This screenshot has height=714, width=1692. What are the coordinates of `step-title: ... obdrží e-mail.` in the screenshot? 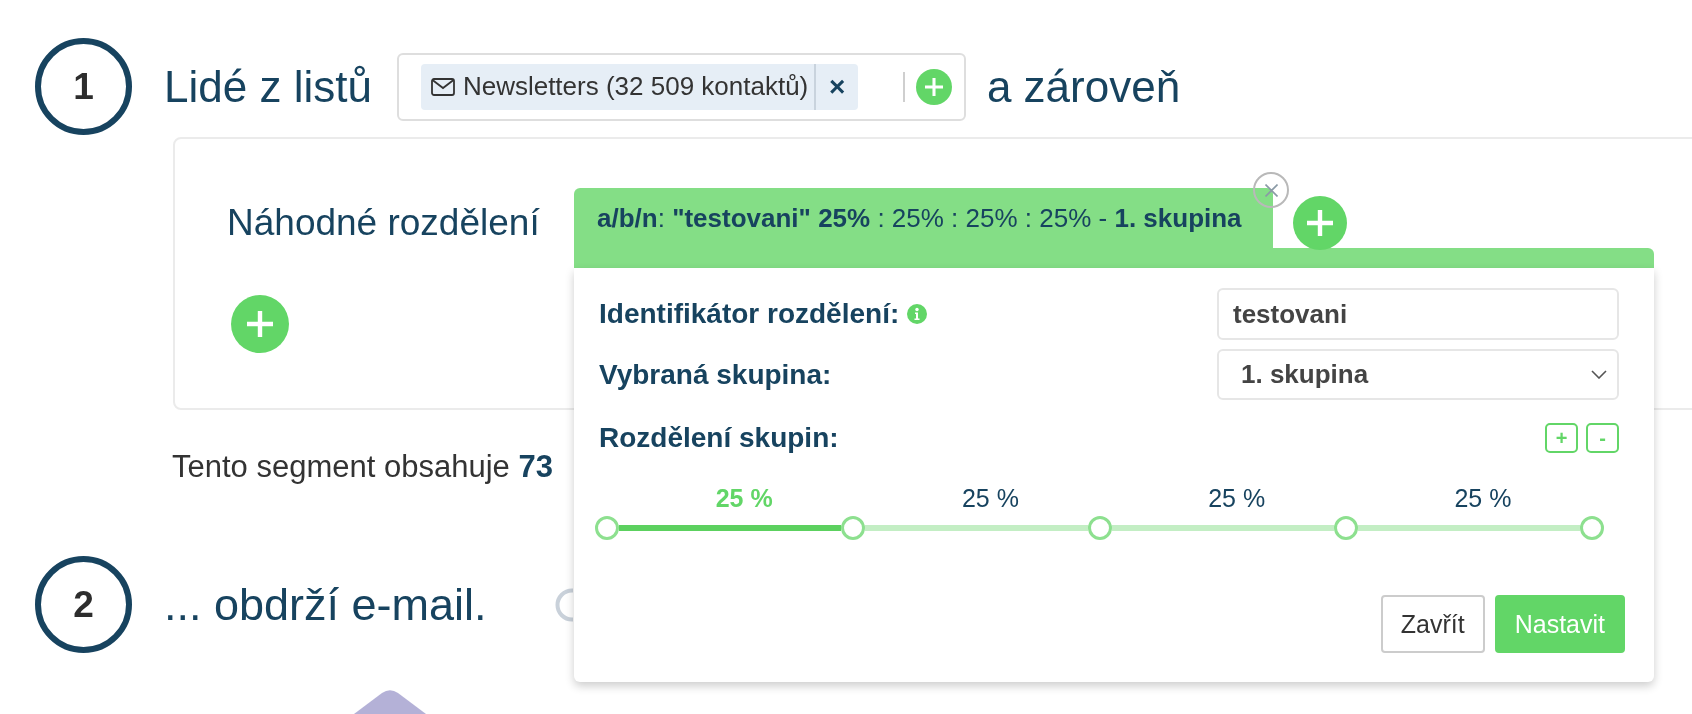 It's located at (325, 604).